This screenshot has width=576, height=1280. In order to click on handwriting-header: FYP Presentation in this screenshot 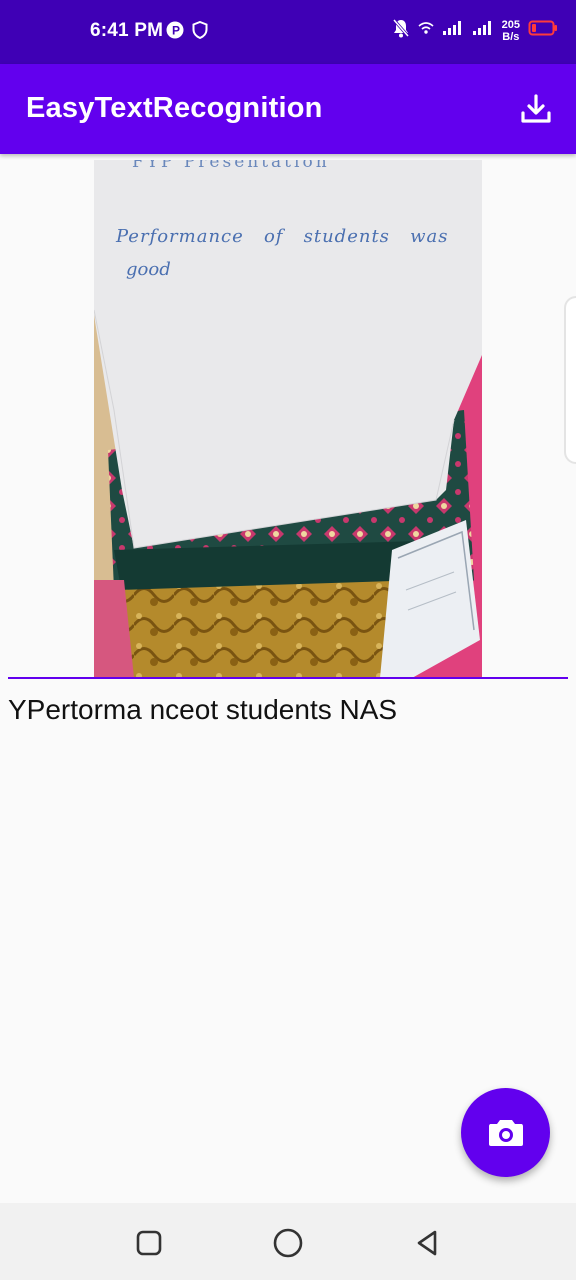, I will do `click(231, 166)`.